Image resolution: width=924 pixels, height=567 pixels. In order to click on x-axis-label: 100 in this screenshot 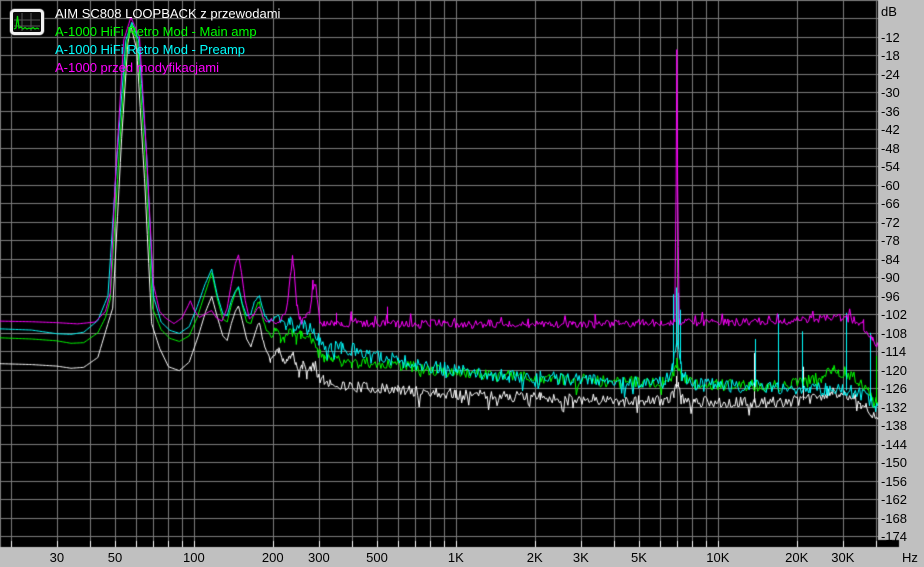, I will do `click(194, 557)`.